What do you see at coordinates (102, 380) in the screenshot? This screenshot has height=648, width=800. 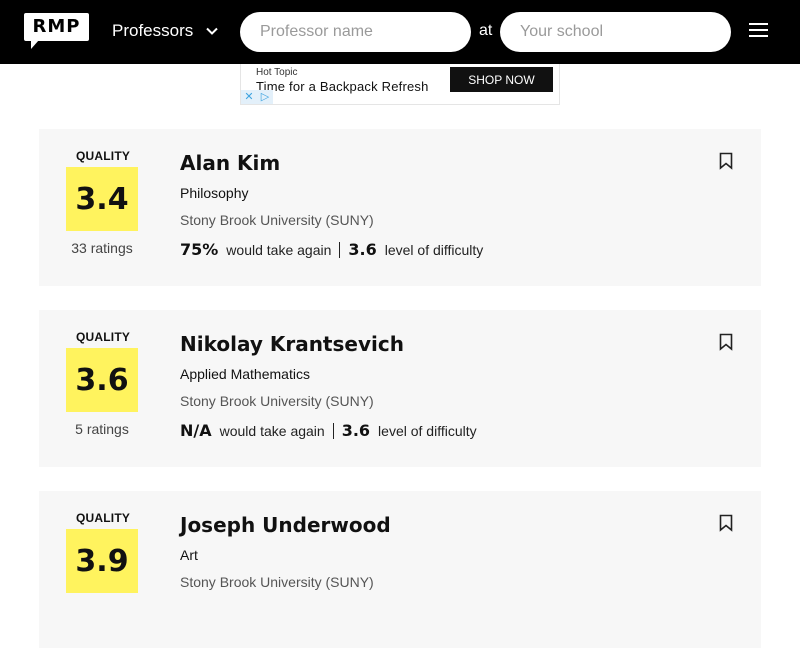 I see `quality-score: 3.6` at bounding box center [102, 380].